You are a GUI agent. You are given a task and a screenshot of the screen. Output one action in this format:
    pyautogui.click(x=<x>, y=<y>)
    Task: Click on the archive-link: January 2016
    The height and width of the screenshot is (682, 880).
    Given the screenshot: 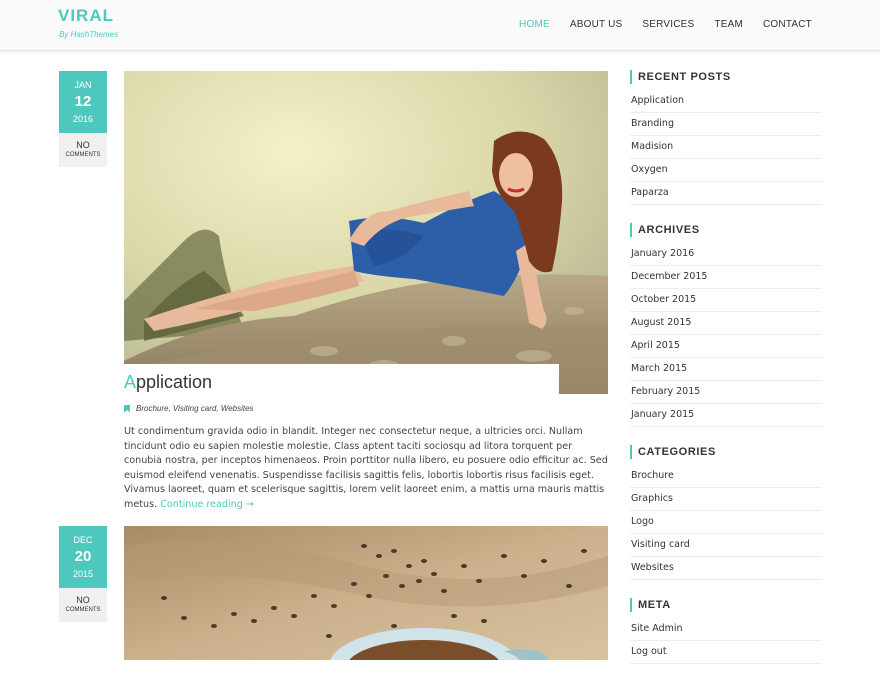 What is the action you would take?
    pyautogui.click(x=726, y=254)
    